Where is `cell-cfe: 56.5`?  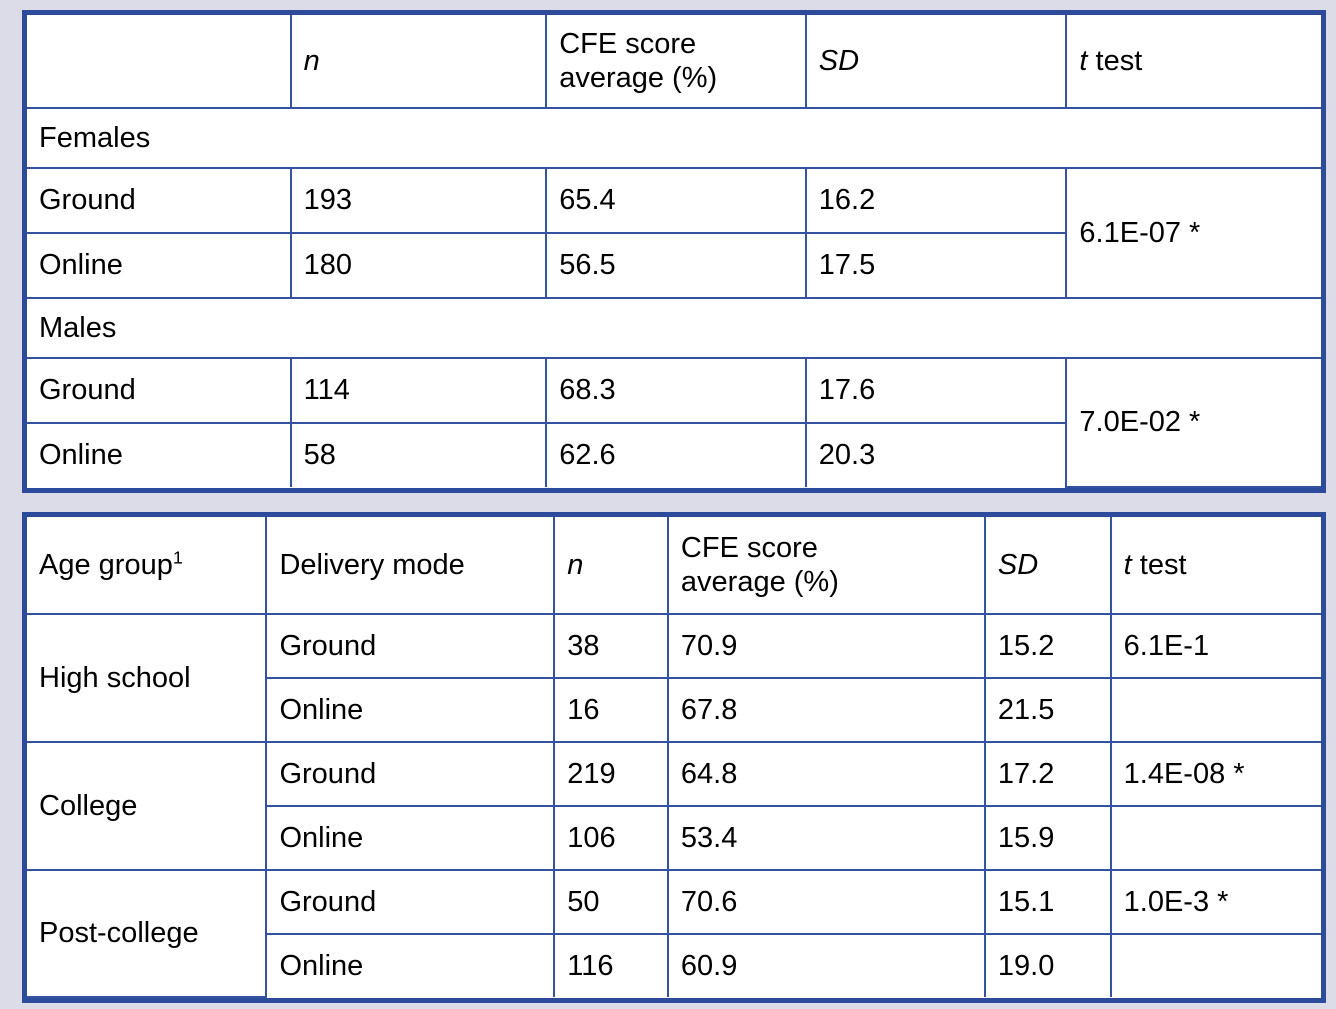 cell-cfe: 56.5 is located at coordinates (676, 265).